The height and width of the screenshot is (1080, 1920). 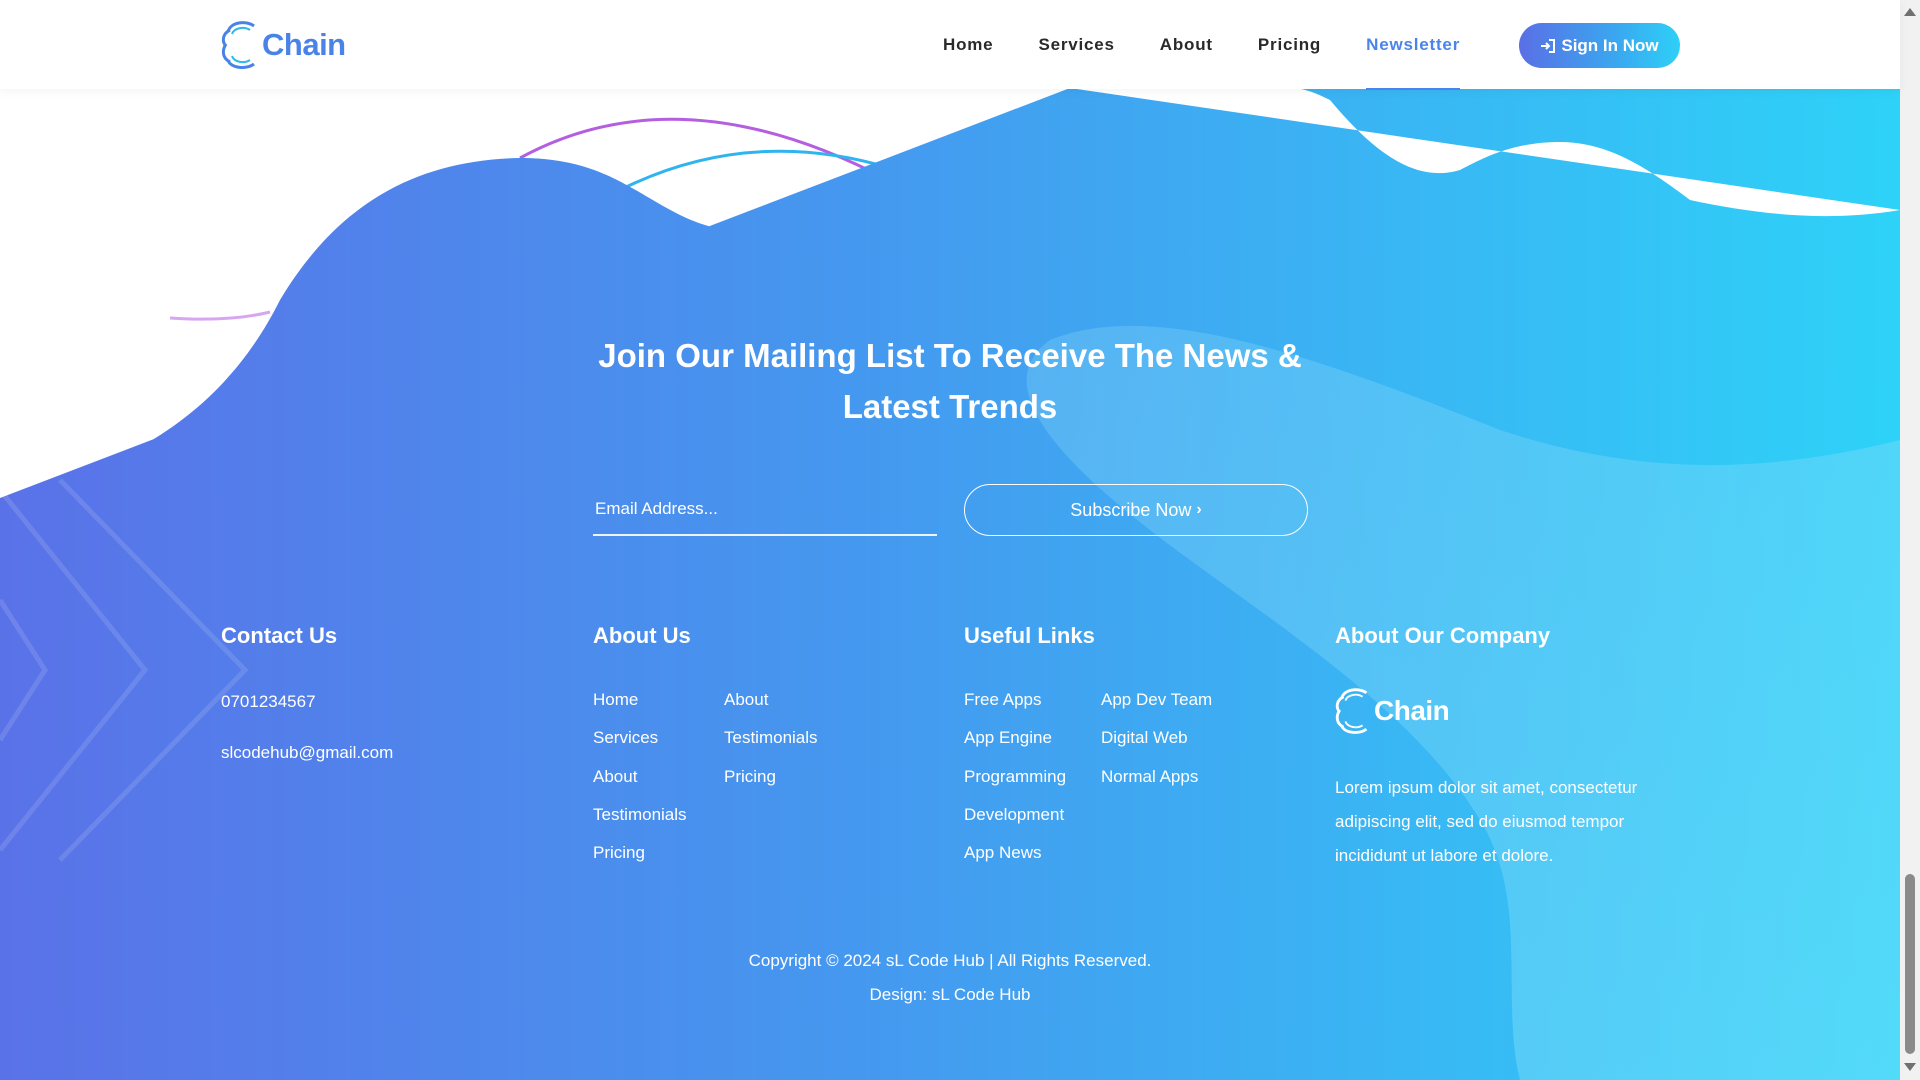 I want to click on about-us-title: About Us, so click(x=642, y=635).